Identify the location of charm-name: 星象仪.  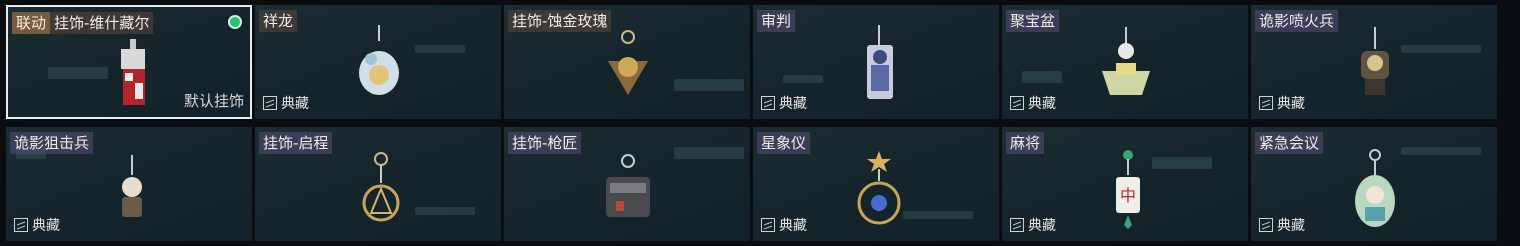
(784, 143).